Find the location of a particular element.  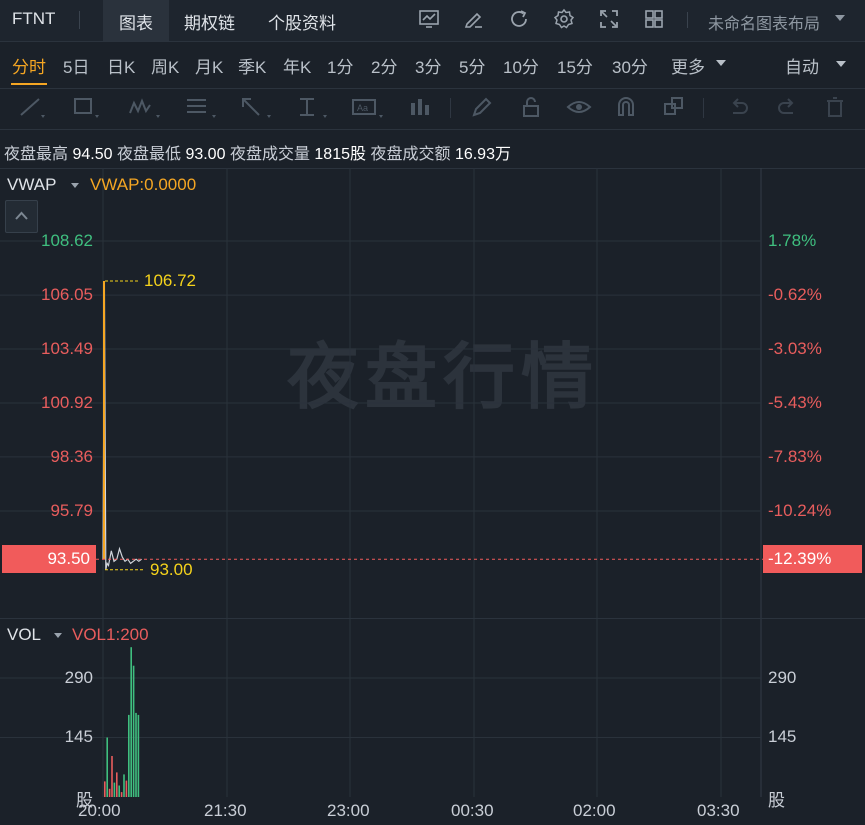

current-pct-badge: -12.39% is located at coordinates (812, 559).